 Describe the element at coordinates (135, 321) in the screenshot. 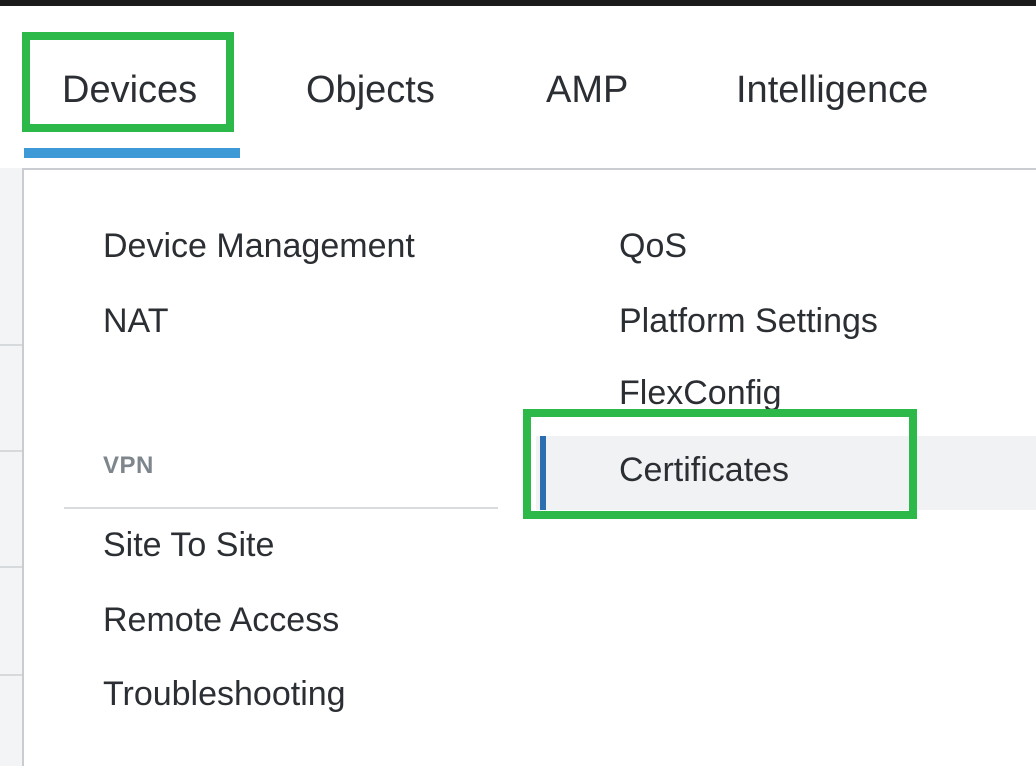

I see `menu-item-nat: NAT` at that location.